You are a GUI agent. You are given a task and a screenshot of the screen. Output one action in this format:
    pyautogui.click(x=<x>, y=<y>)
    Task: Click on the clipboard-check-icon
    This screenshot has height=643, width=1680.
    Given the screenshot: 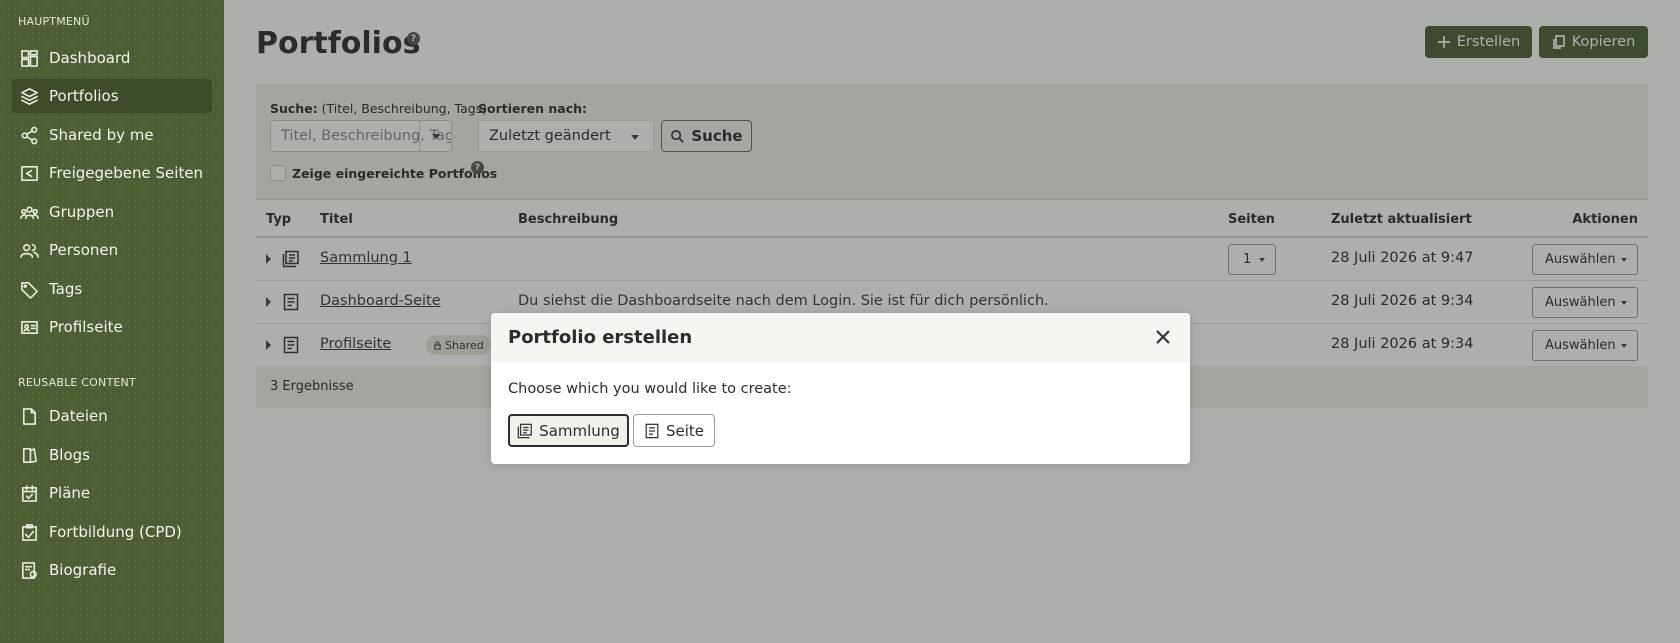 What is the action you would take?
    pyautogui.click(x=29, y=532)
    